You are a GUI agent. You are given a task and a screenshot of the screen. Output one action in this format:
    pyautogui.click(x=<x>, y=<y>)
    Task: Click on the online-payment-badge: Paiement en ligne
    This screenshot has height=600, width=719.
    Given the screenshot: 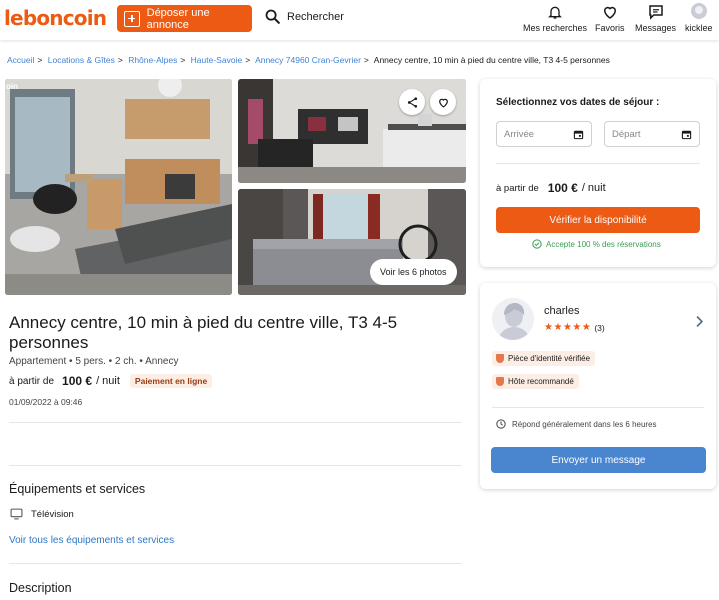 What is the action you would take?
    pyautogui.click(x=171, y=381)
    